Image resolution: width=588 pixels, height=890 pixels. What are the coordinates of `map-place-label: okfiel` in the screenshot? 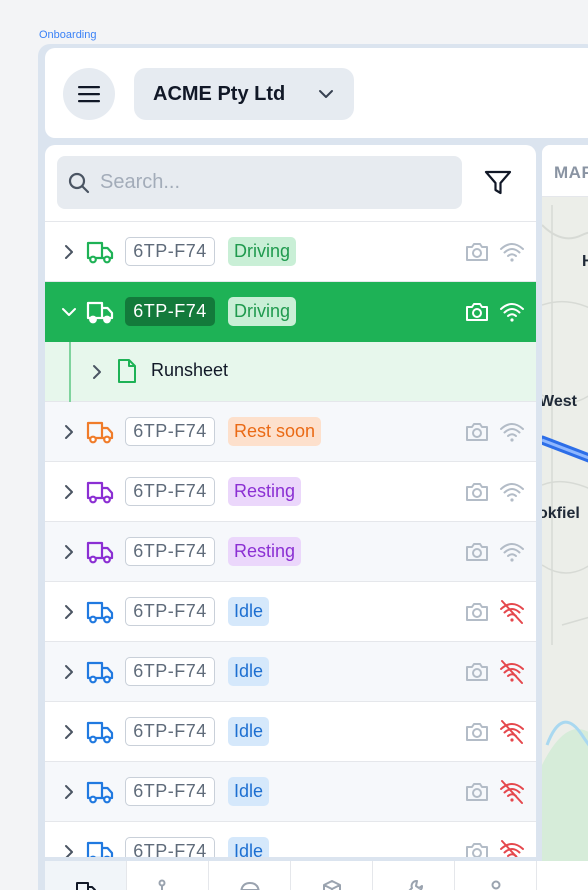 It's located at (561, 513).